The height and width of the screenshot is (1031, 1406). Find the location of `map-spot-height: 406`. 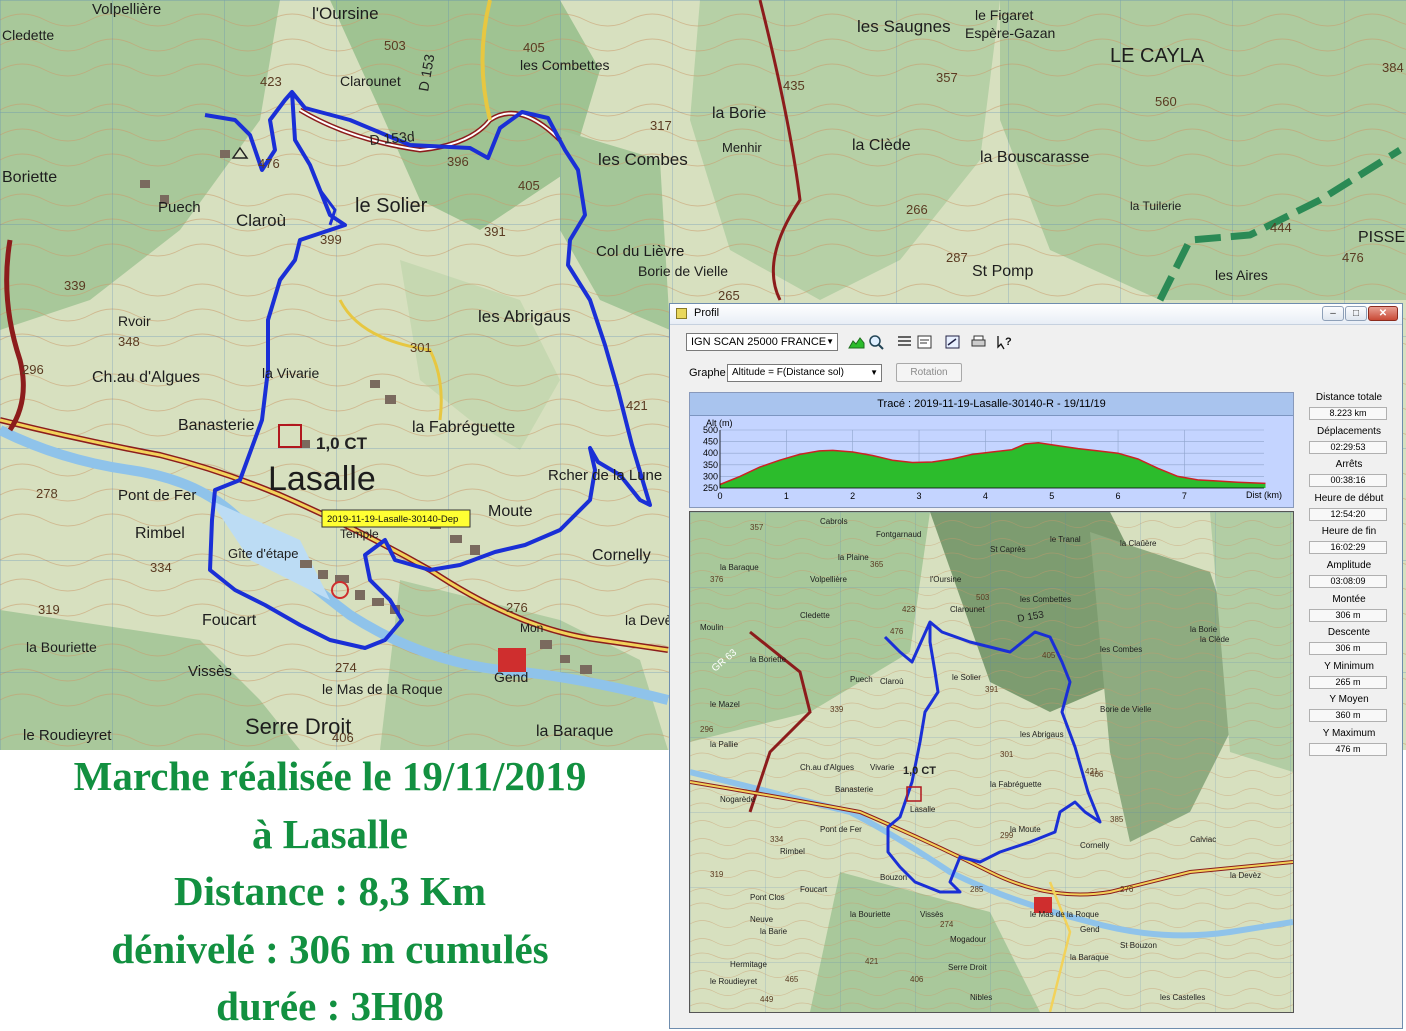

map-spot-height: 406 is located at coordinates (343, 737).